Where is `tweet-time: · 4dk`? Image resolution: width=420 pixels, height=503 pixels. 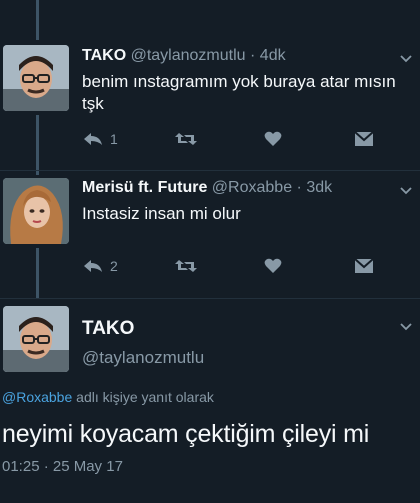
tweet-time: · 4dk is located at coordinates (268, 55).